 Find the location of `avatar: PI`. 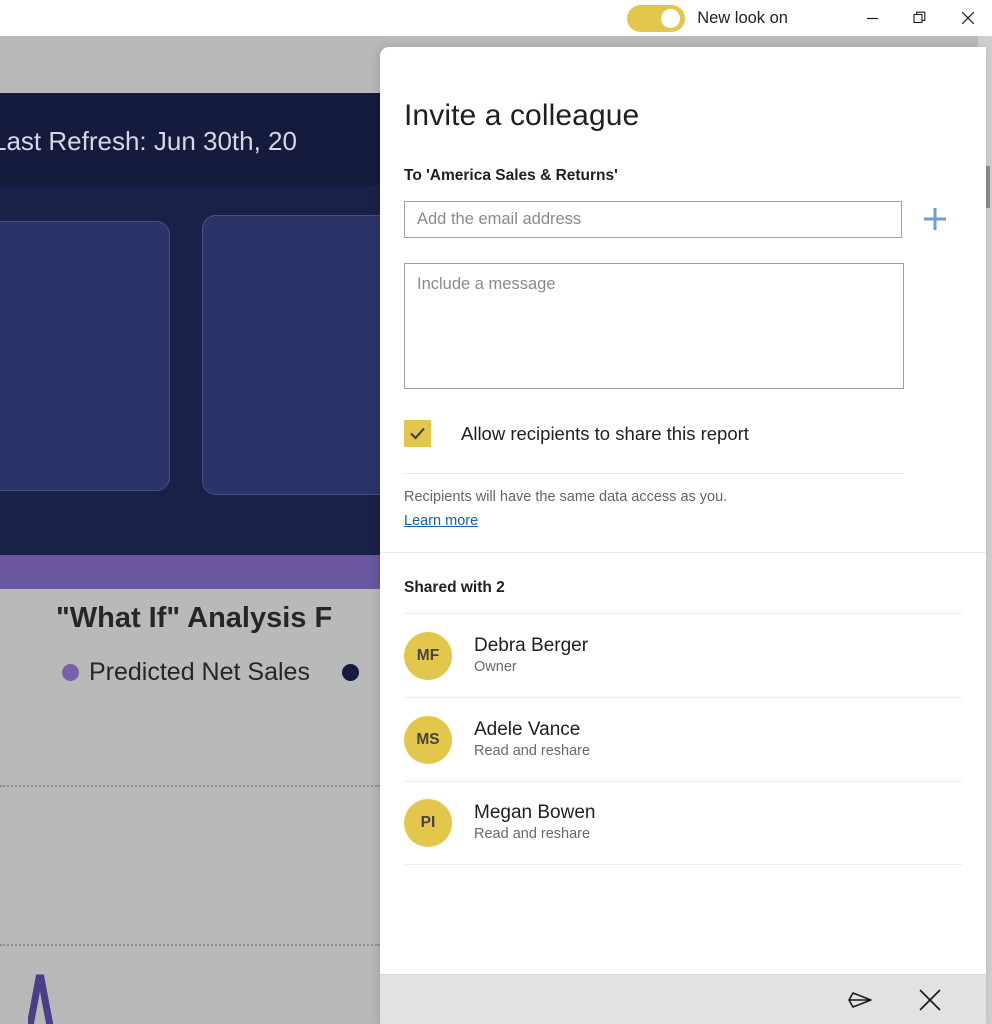

avatar: PI is located at coordinates (428, 823).